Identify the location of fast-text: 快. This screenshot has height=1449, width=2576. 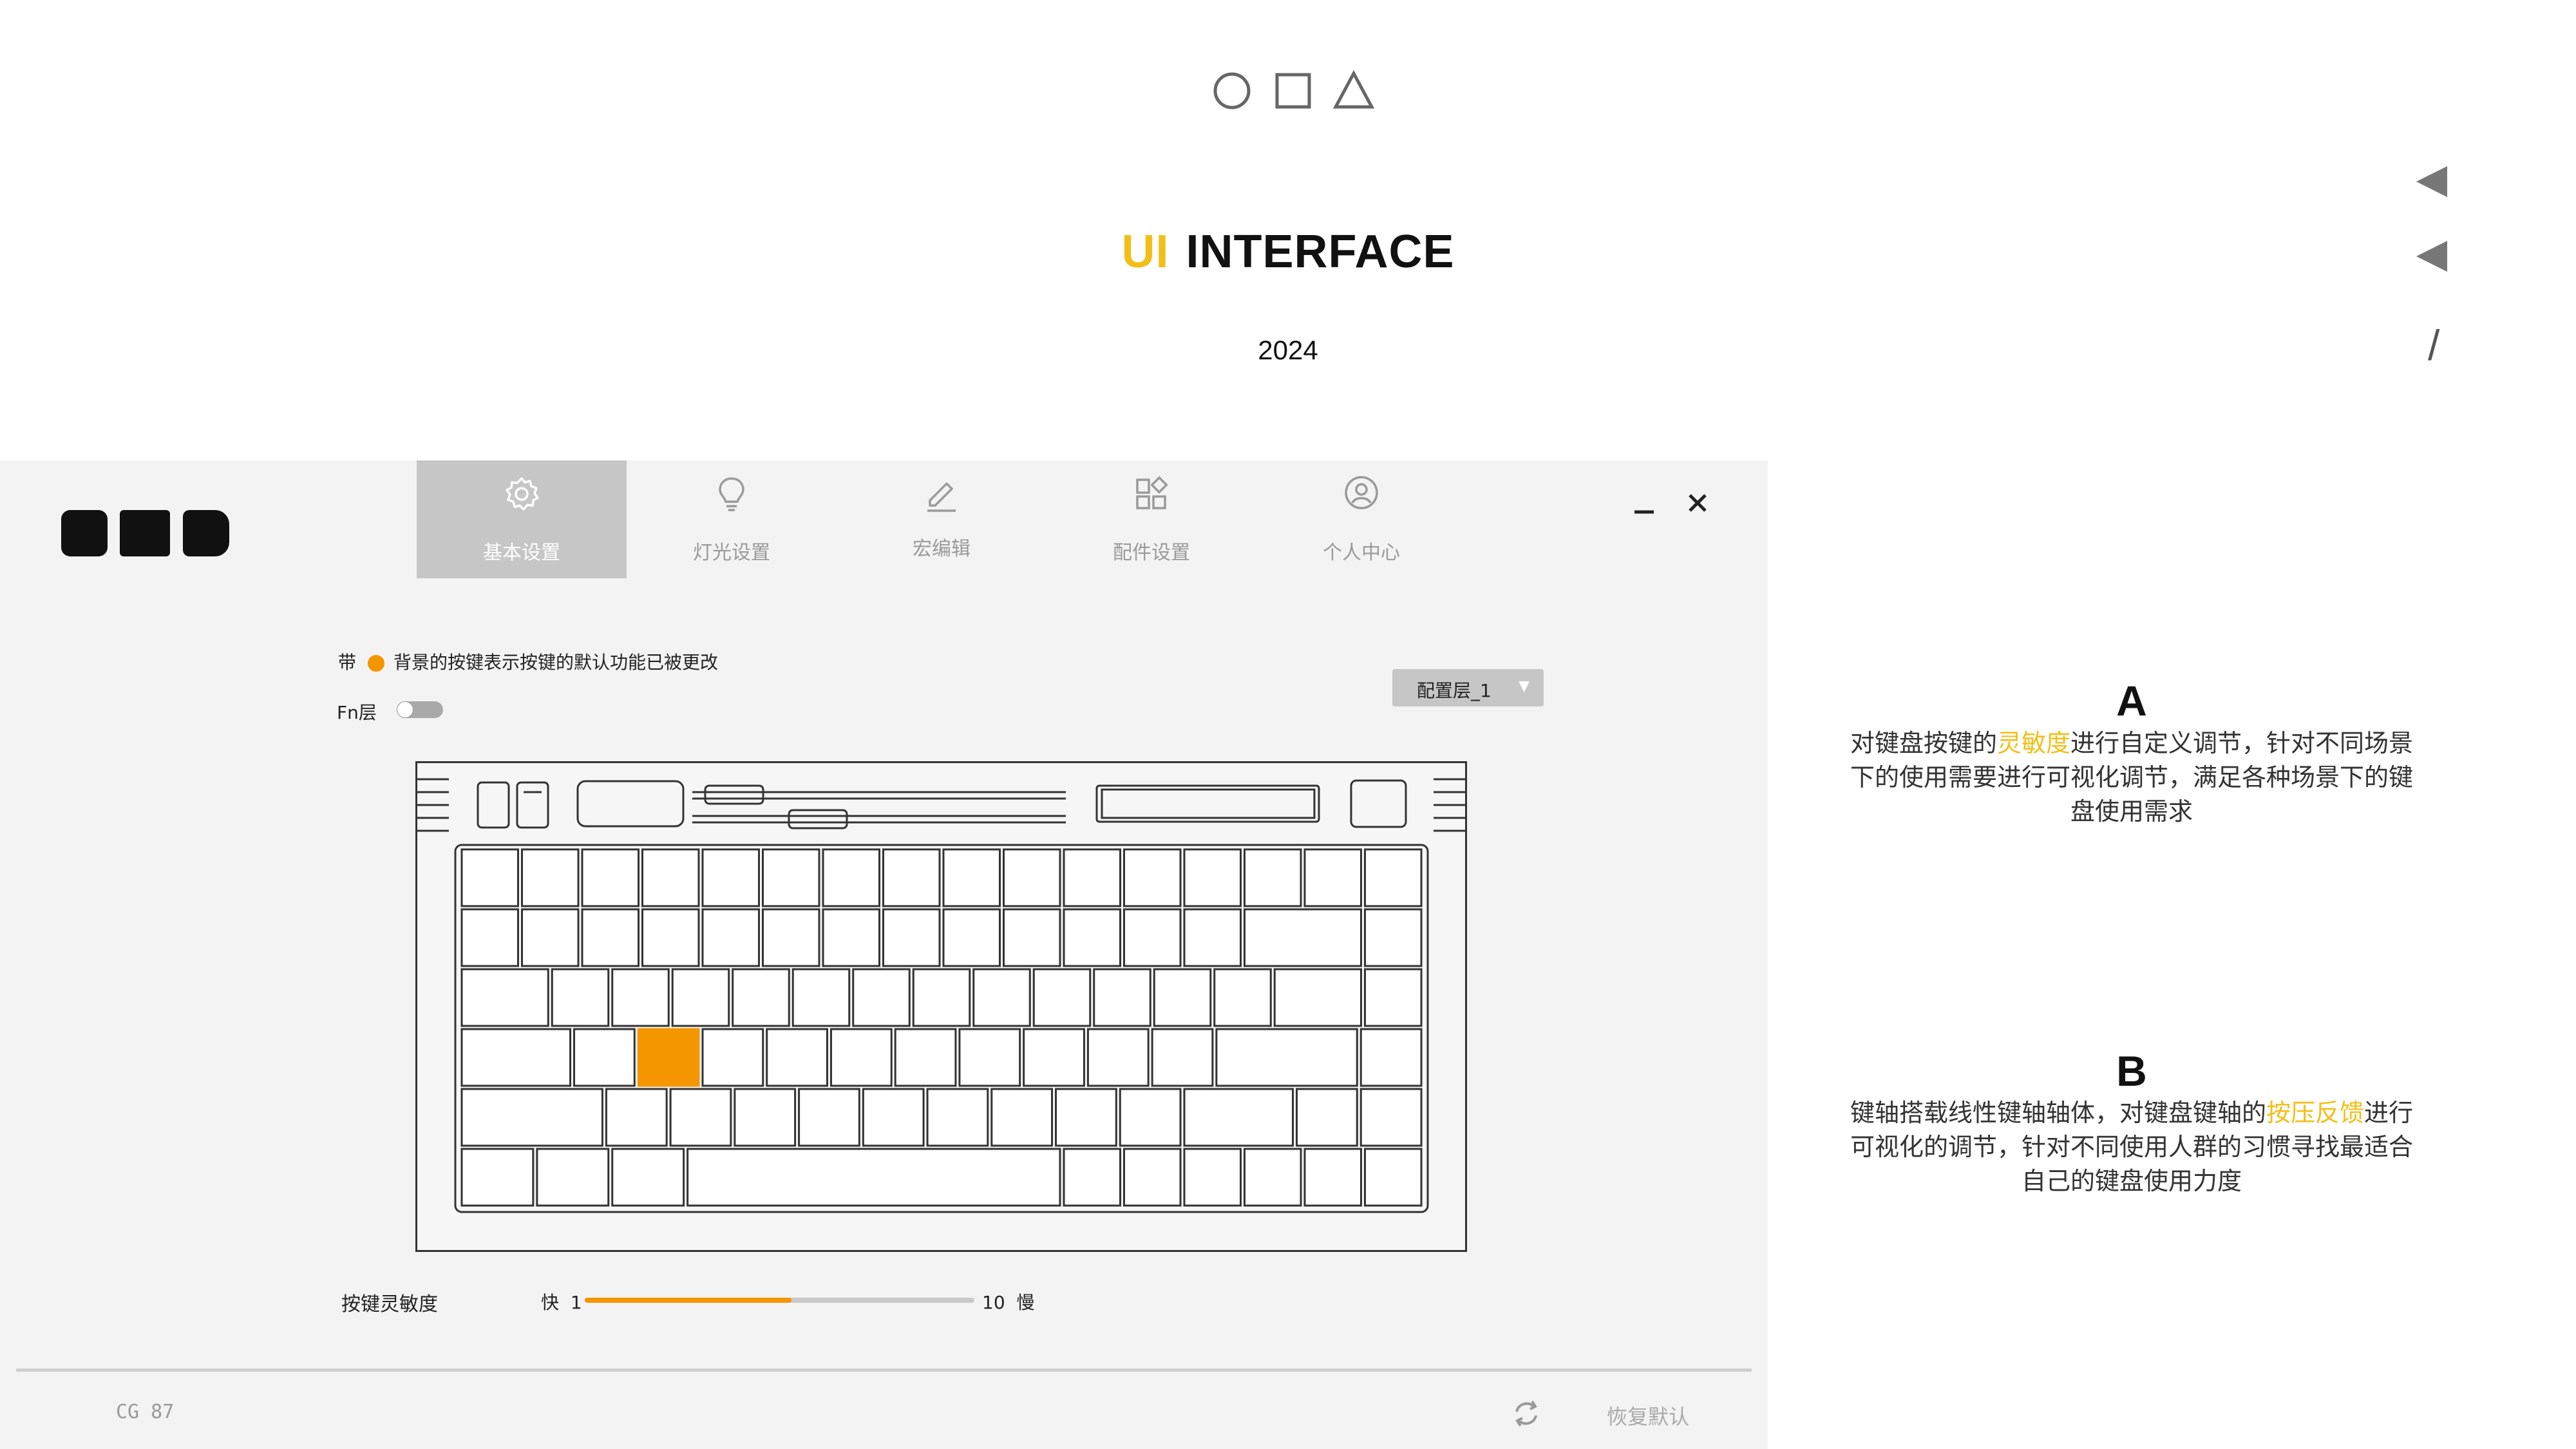
(550, 1302).